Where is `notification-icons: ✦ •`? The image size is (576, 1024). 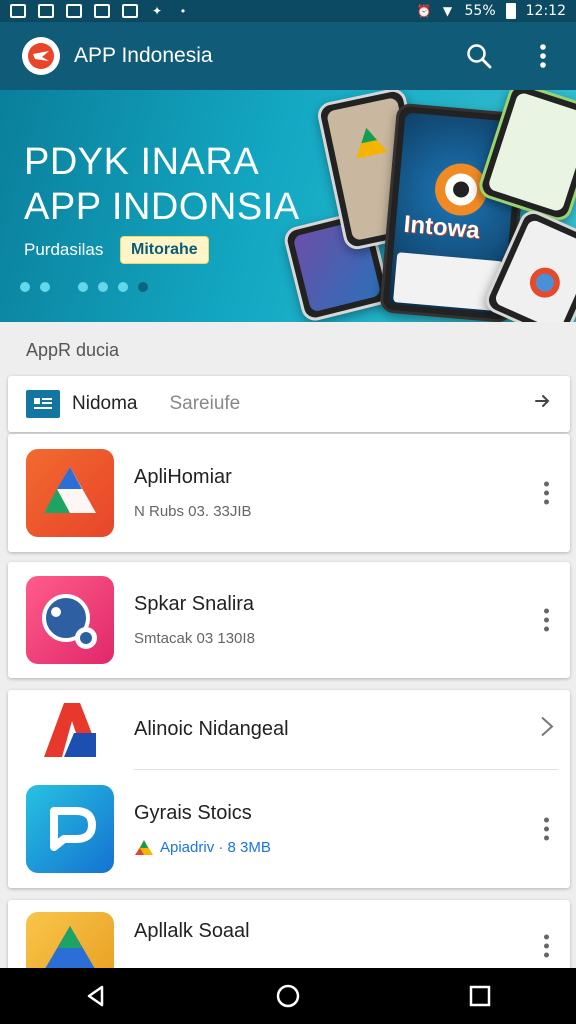 notification-icons: ✦ • is located at coordinates (100, 11).